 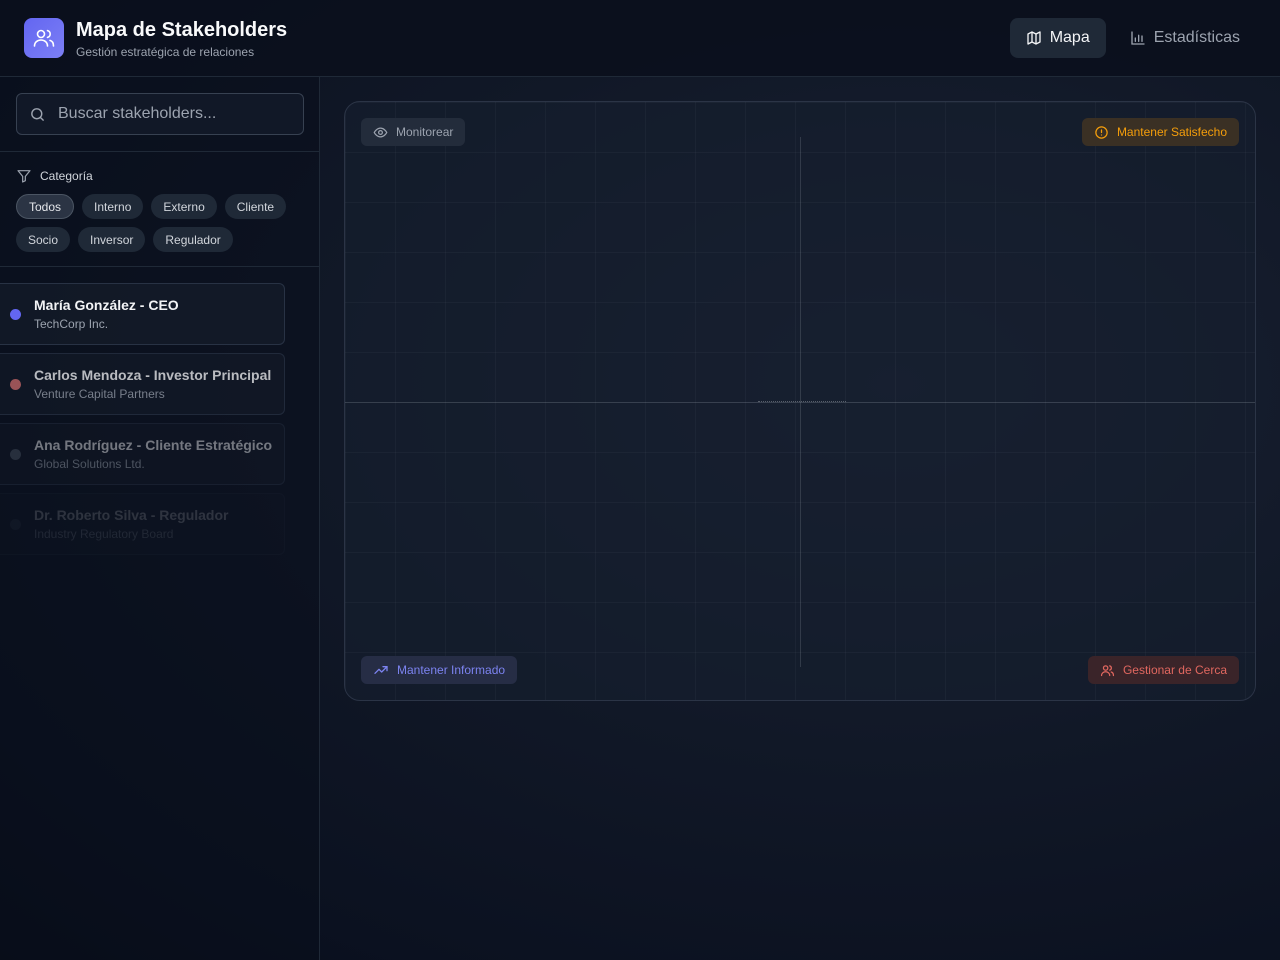 What do you see at coordinates (131, 515) in the screenshot?
I see `stakeholder-name: Dr. Roberto Silva - Regulador` at bounding box center [131, 515].